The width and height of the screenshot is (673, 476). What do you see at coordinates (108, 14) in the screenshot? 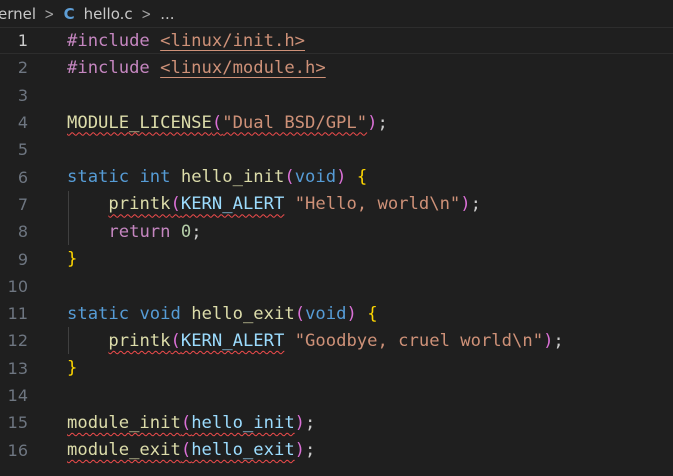
I see `breadcrumb-file: hello.c` at bounding box center [108, 14].